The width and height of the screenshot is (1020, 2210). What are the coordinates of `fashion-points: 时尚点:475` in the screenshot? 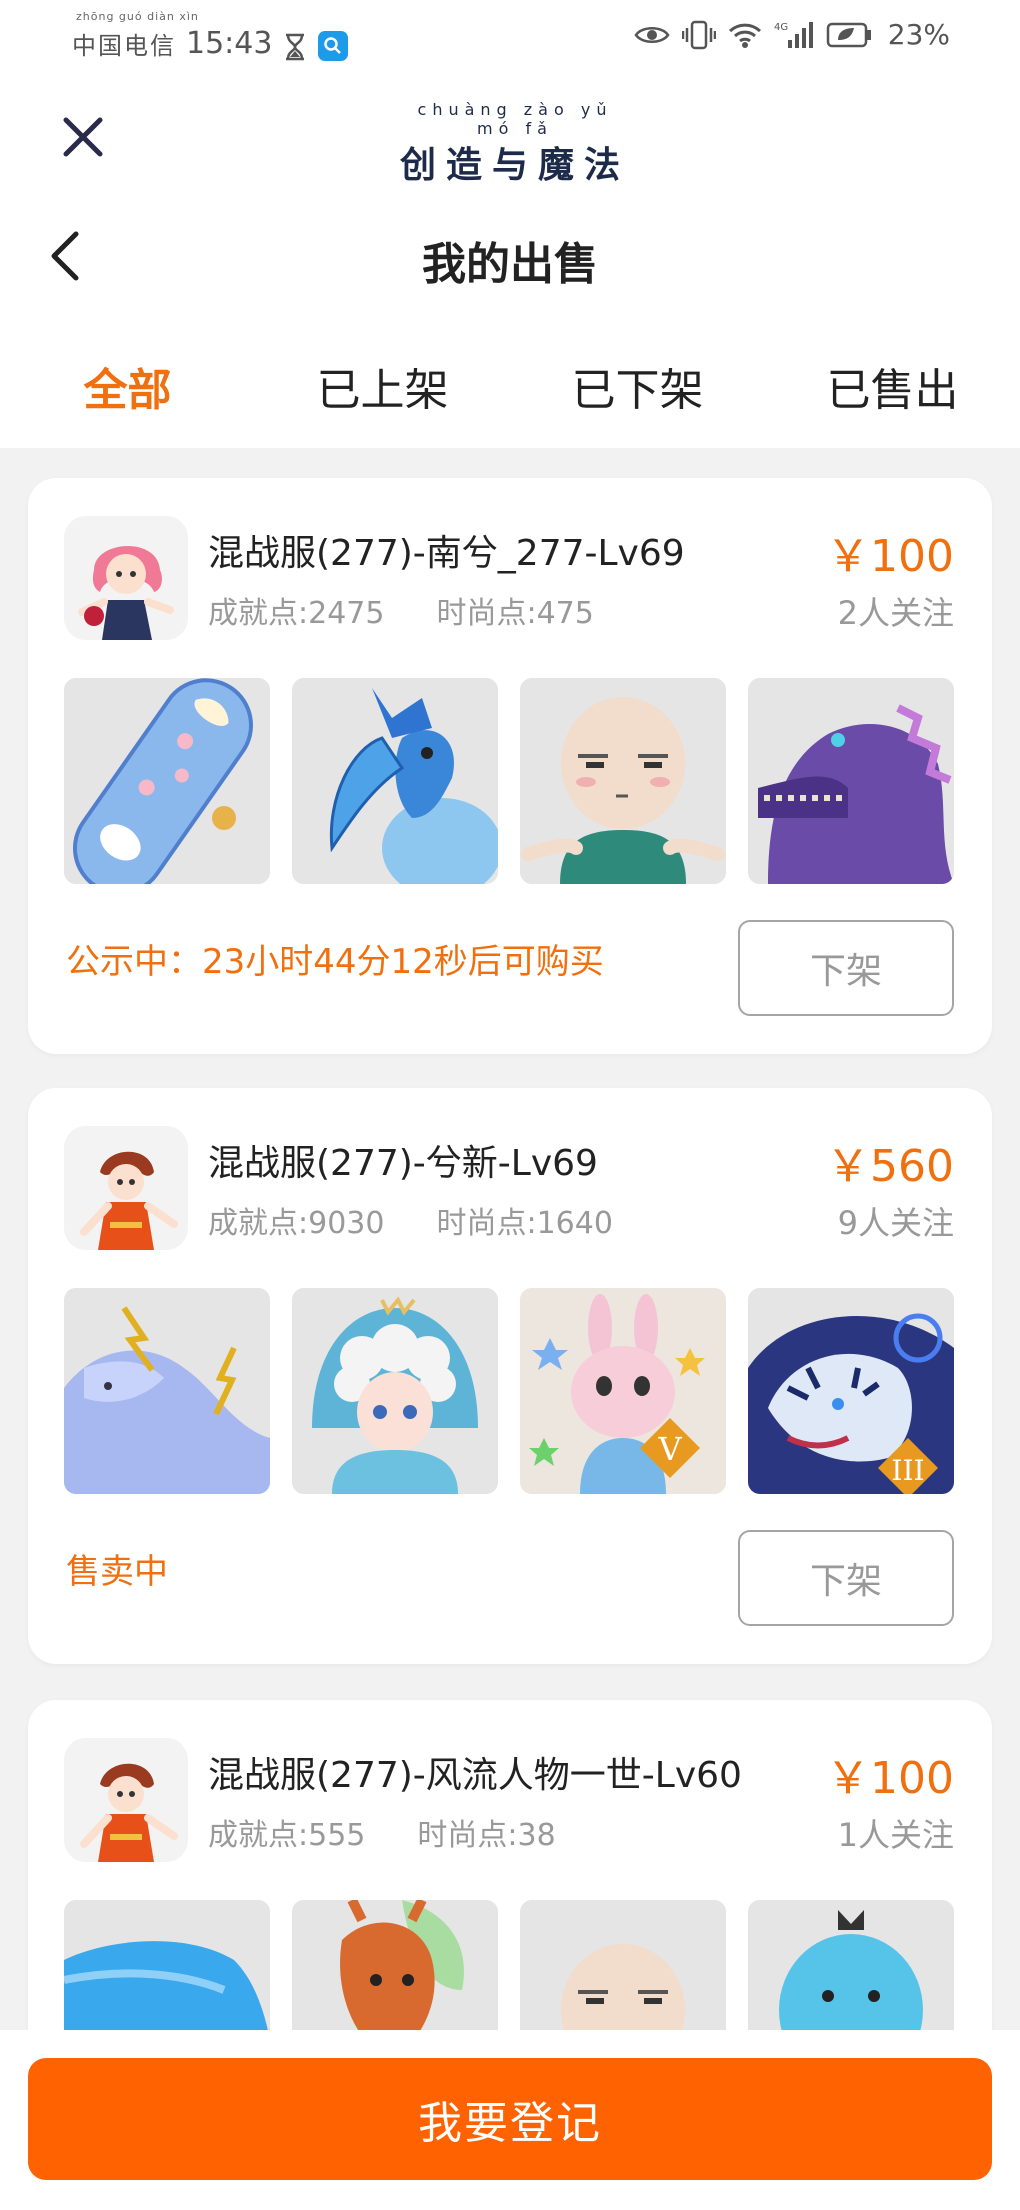 It's located at (515, 613).